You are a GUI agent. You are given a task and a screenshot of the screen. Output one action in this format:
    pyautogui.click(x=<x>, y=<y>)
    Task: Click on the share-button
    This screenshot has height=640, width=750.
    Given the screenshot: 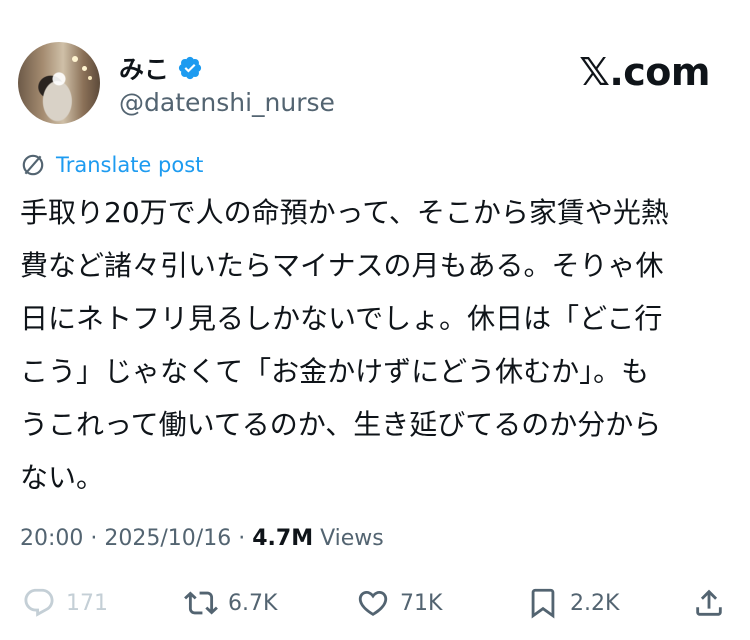 What is the action you would take?
    pyautogui.click(x=709, y=603)
    